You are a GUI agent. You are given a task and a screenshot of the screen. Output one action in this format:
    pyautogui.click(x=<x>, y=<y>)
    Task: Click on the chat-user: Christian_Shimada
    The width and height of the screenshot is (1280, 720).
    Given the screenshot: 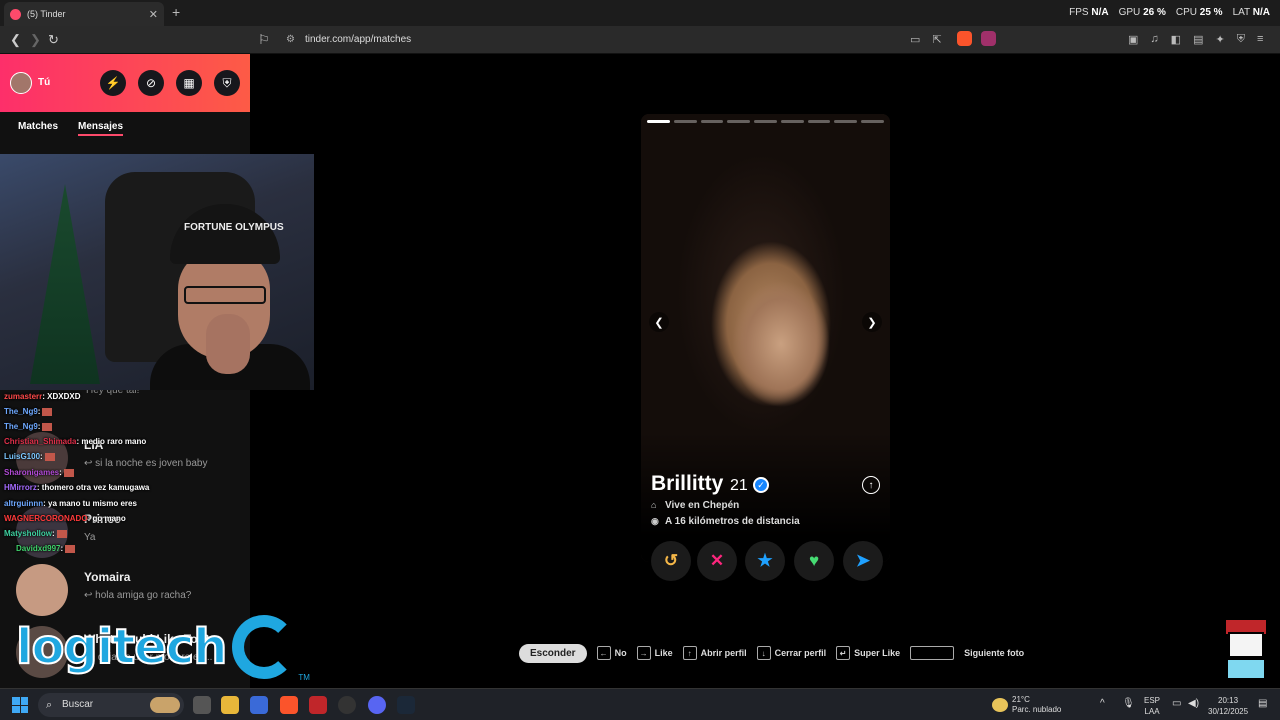 What is the action you would take?
    pyautogui.click(x=40, y=441)
    